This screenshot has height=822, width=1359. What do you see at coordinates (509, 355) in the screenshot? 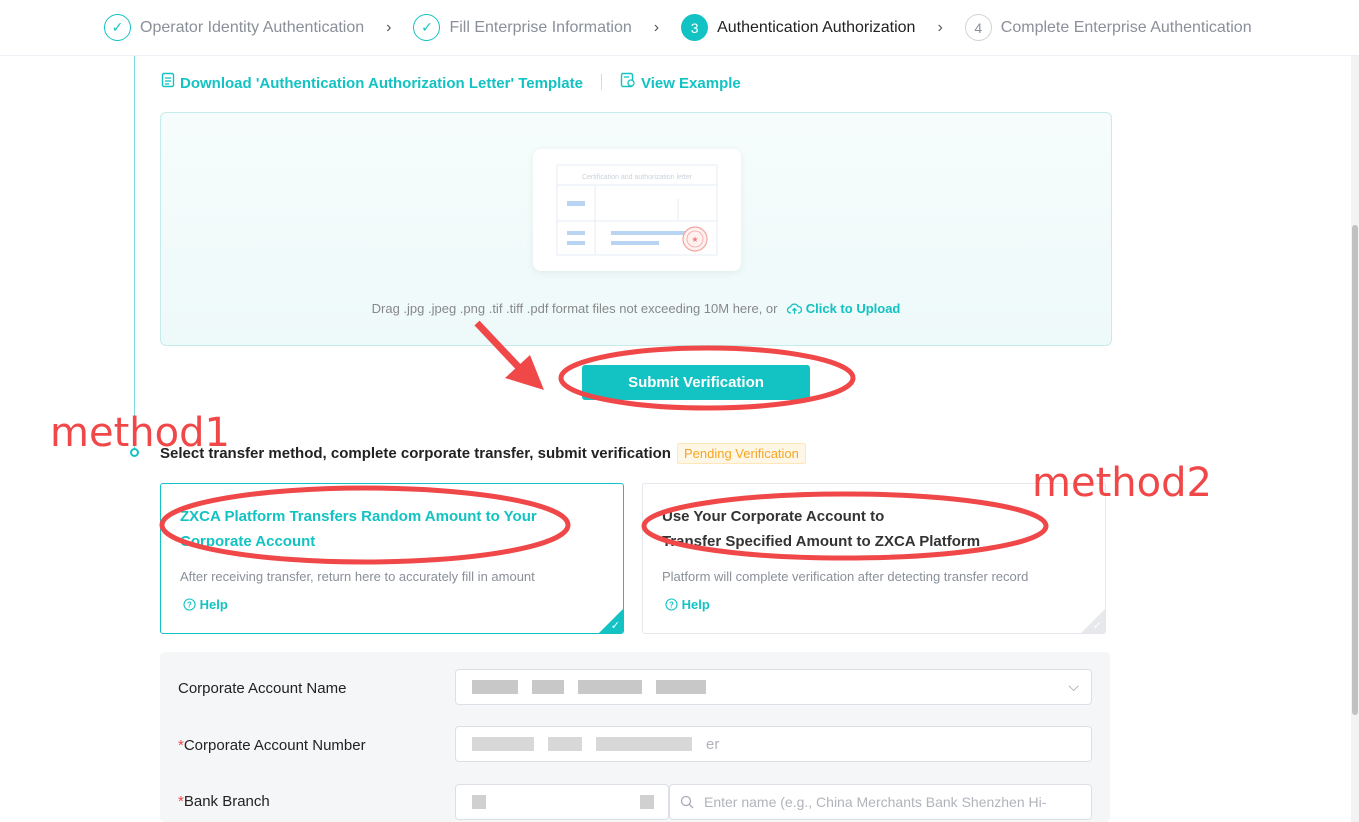
I see `arrow` at bounding box center [509, 355].